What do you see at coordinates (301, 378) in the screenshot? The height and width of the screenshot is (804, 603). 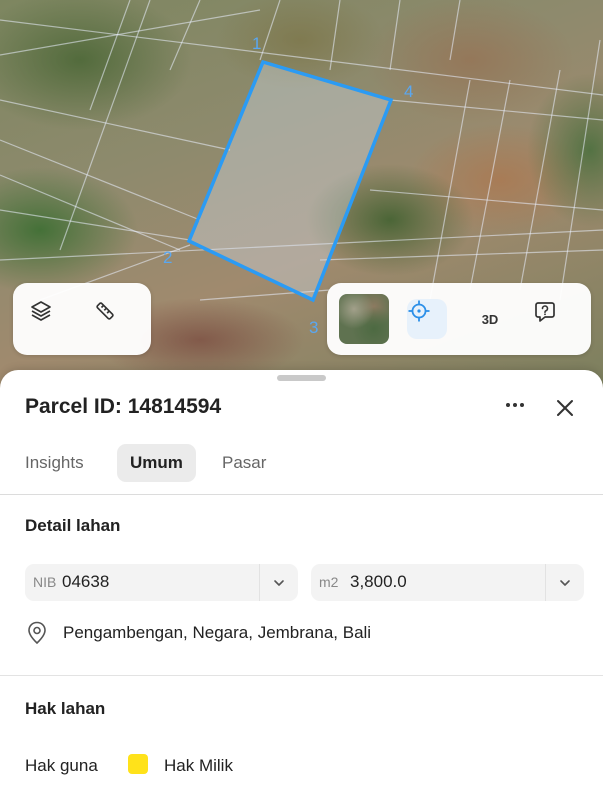 I see `drag-handle` at bounding box center [301, 378].